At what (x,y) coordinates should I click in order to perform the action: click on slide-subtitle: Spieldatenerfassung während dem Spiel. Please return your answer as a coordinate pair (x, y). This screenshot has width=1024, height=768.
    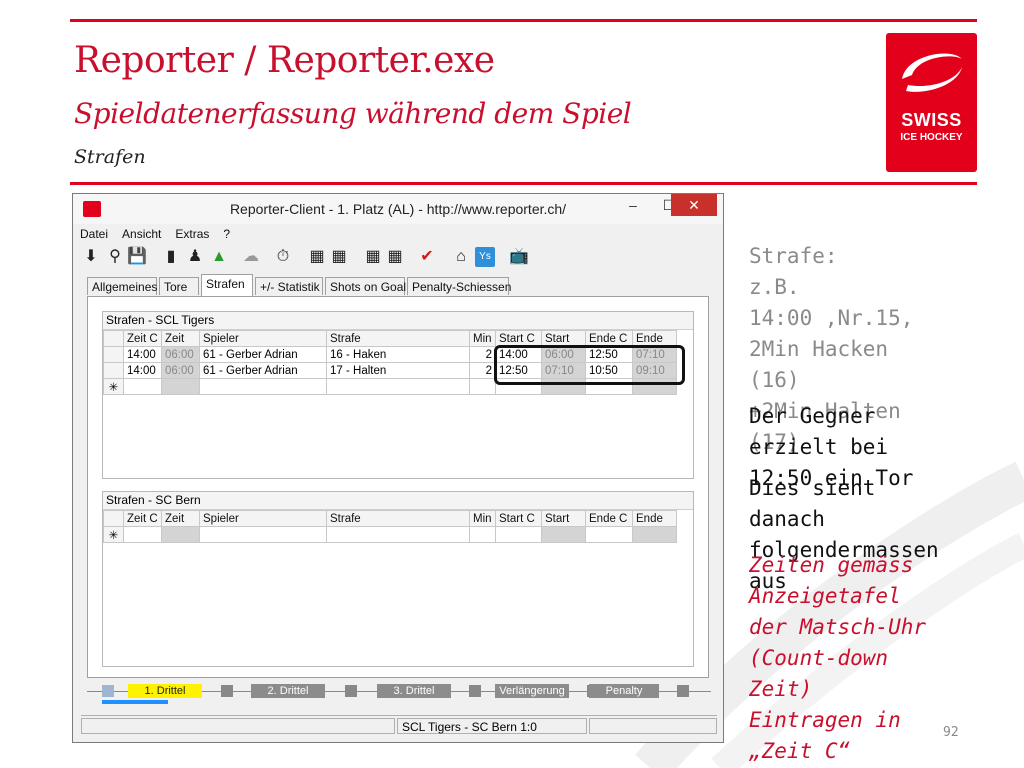
    Looking at the image, I should click on (353, 113).